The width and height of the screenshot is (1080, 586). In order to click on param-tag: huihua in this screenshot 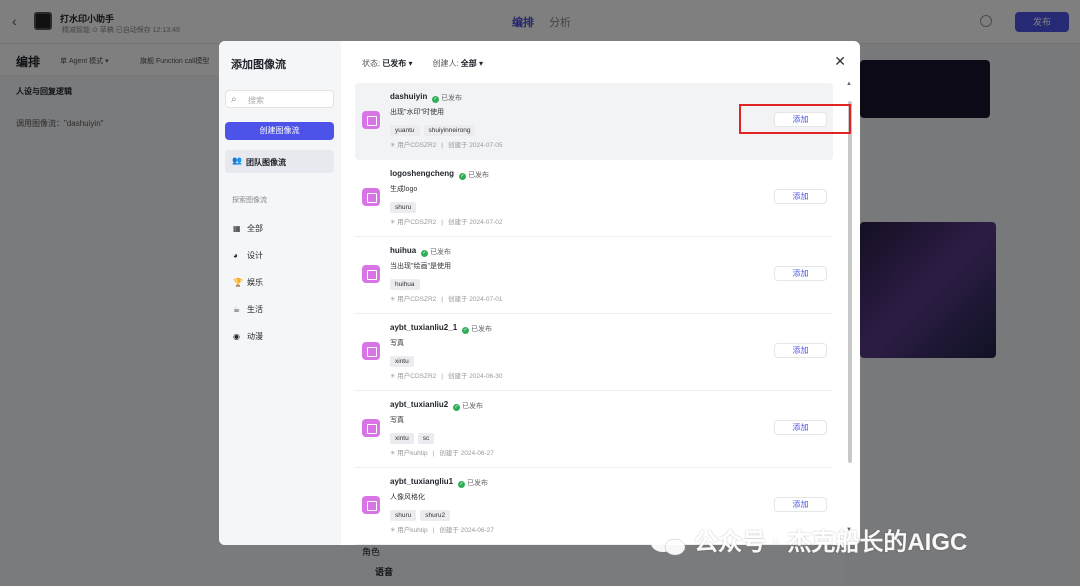, I will do `click(405, 284)`.